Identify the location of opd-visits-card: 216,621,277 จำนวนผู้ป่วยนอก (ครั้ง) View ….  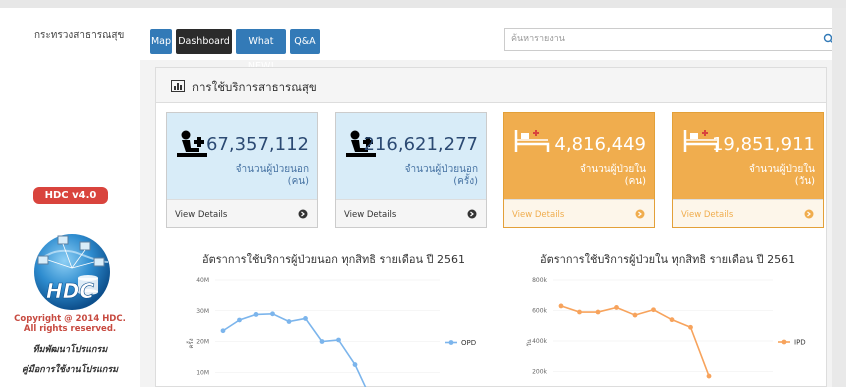
(411, 170).